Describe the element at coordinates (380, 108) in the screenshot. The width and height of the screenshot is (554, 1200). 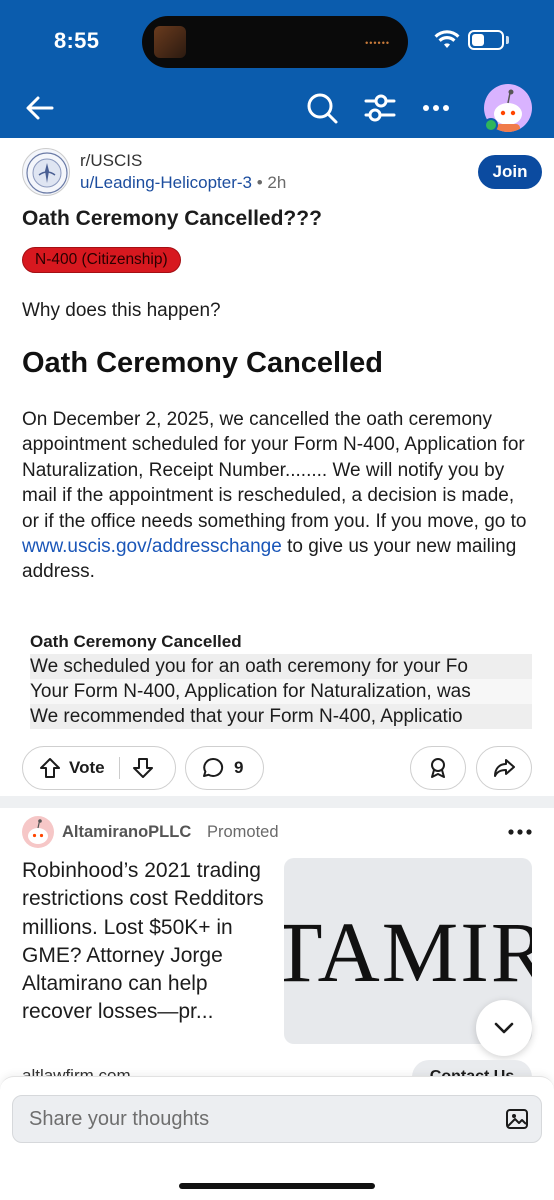
I see `filter-icon` at that location.